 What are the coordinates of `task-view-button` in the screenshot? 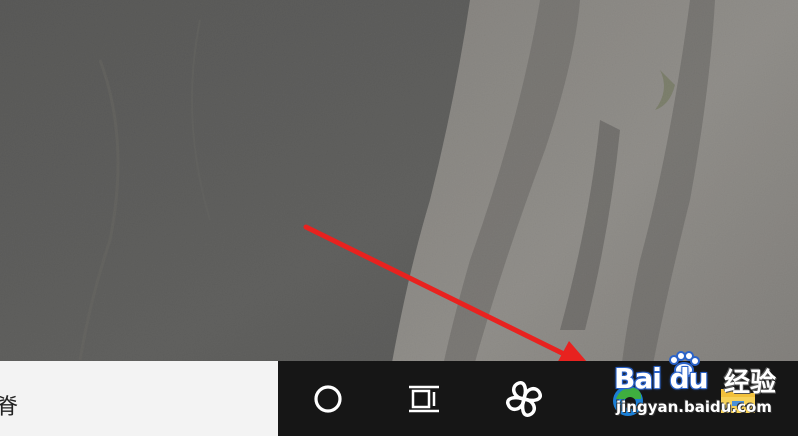 It's located at (424, 398).